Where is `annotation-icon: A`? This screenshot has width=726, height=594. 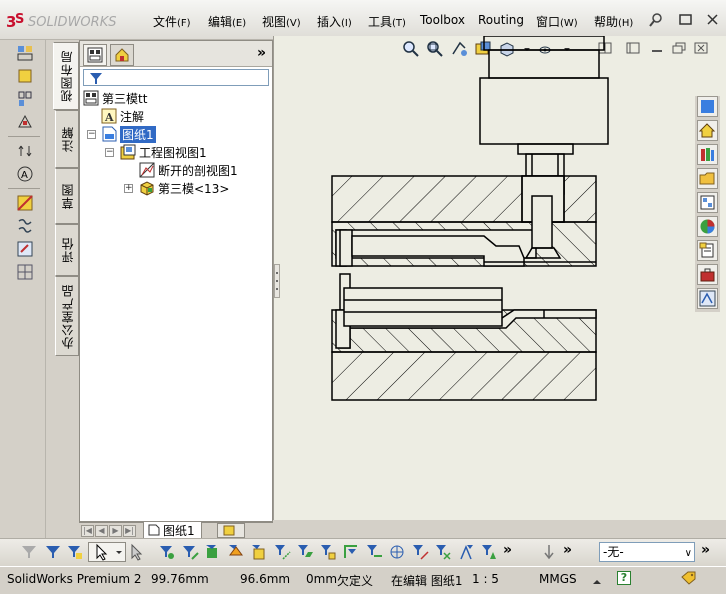
annotation-icon: A is located at coordinates (109, 116).